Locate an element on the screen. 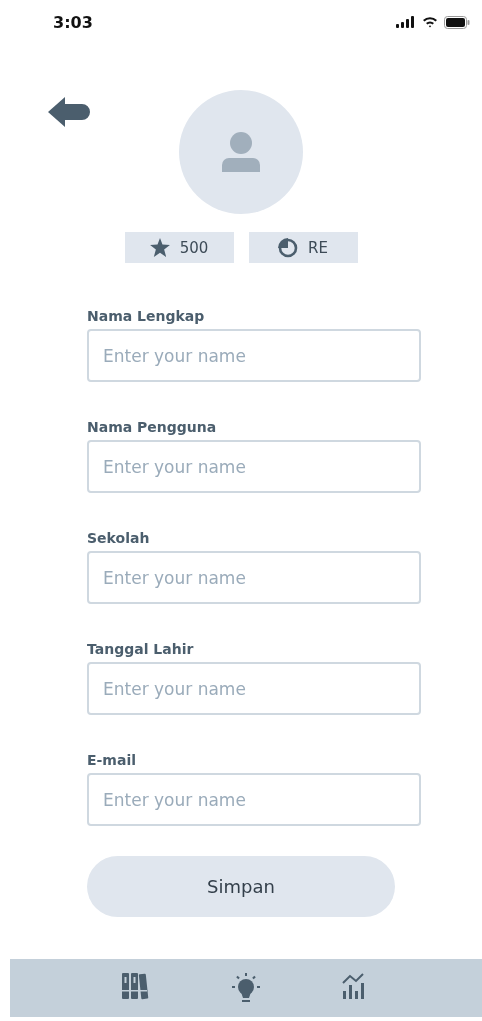 The height and width of the screenshot is (1021, 482). field-label: Nama Lengkap is located at coordinates (146, 316).